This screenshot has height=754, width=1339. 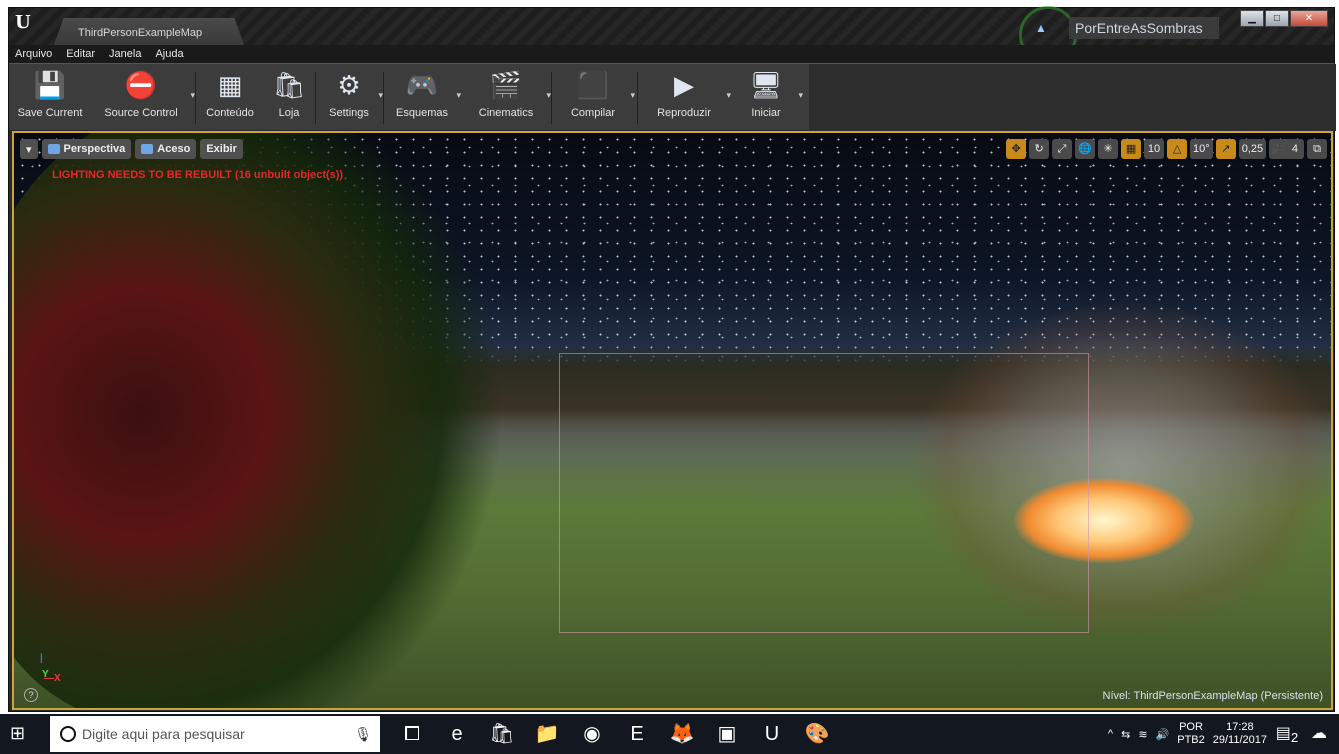 I want to click on play-button: ▶ Reproduzir ▾, so click(x=686, y=97).